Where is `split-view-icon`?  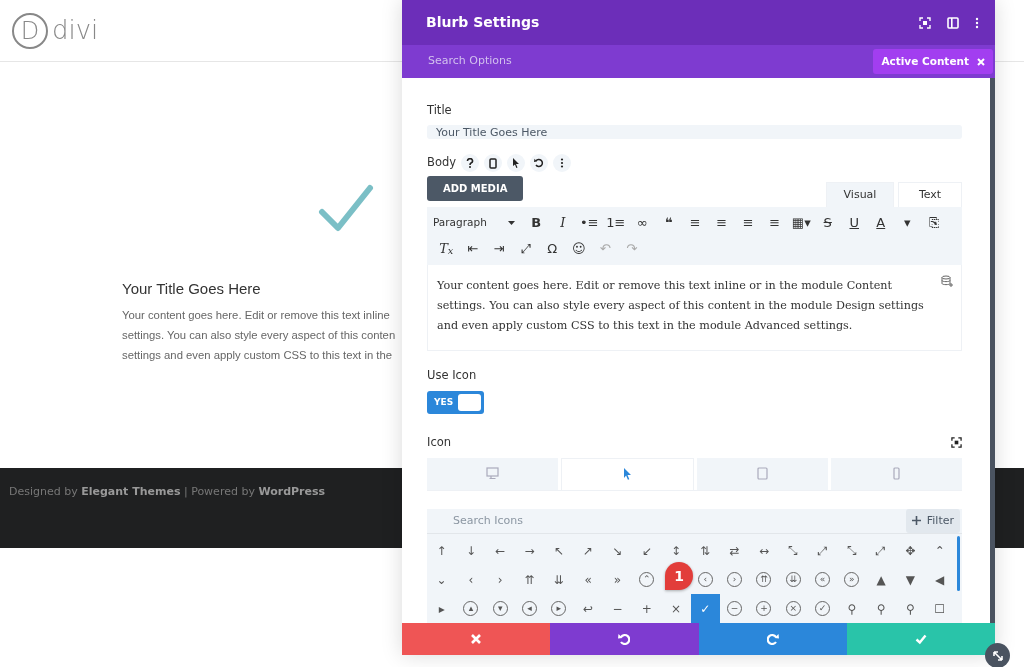
split-view-icon is located at coordinates (953, 22).